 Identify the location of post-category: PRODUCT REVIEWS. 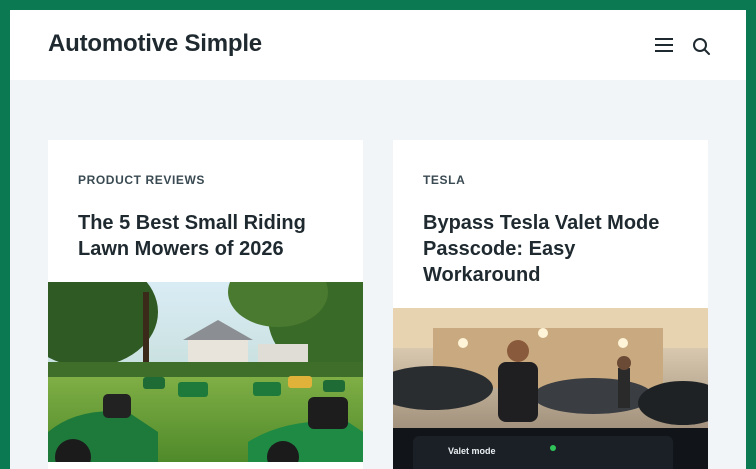
(141, 180).